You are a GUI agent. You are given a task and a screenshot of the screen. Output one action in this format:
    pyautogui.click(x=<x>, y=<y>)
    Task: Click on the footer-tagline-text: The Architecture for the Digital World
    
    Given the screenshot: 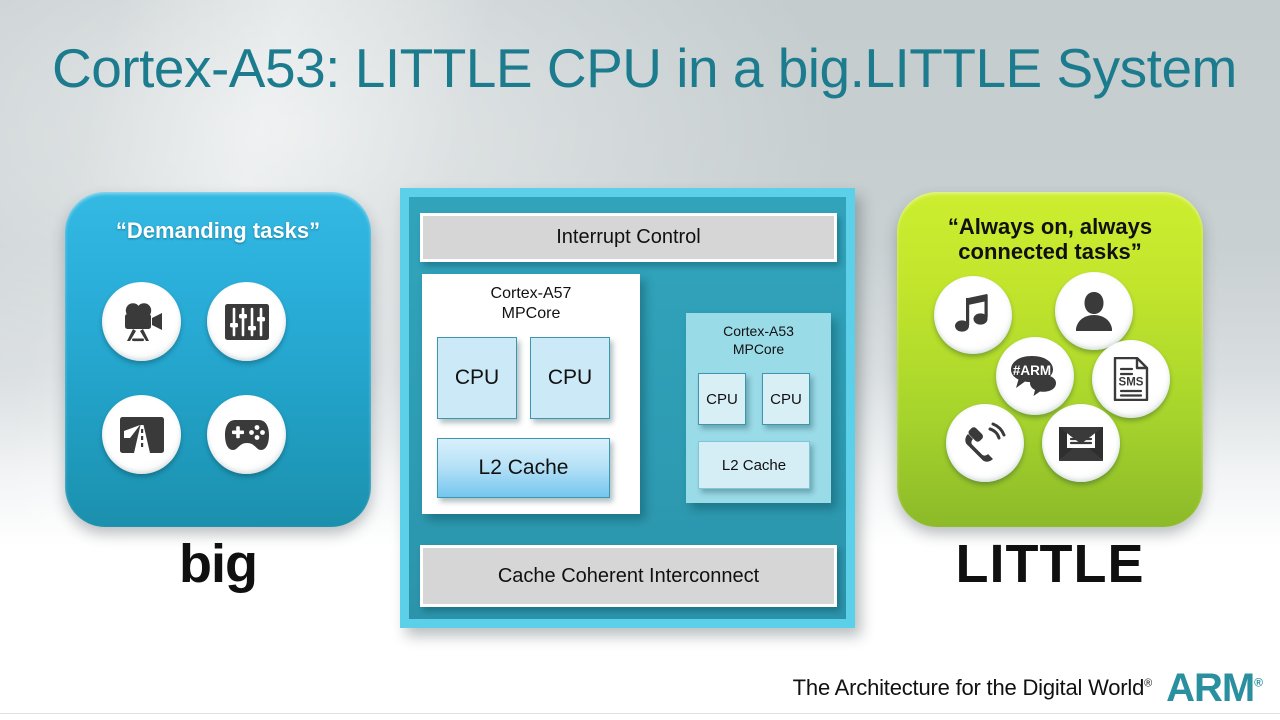 What is the action you would take?
    pyautogui.click(x=968, y=687)
    